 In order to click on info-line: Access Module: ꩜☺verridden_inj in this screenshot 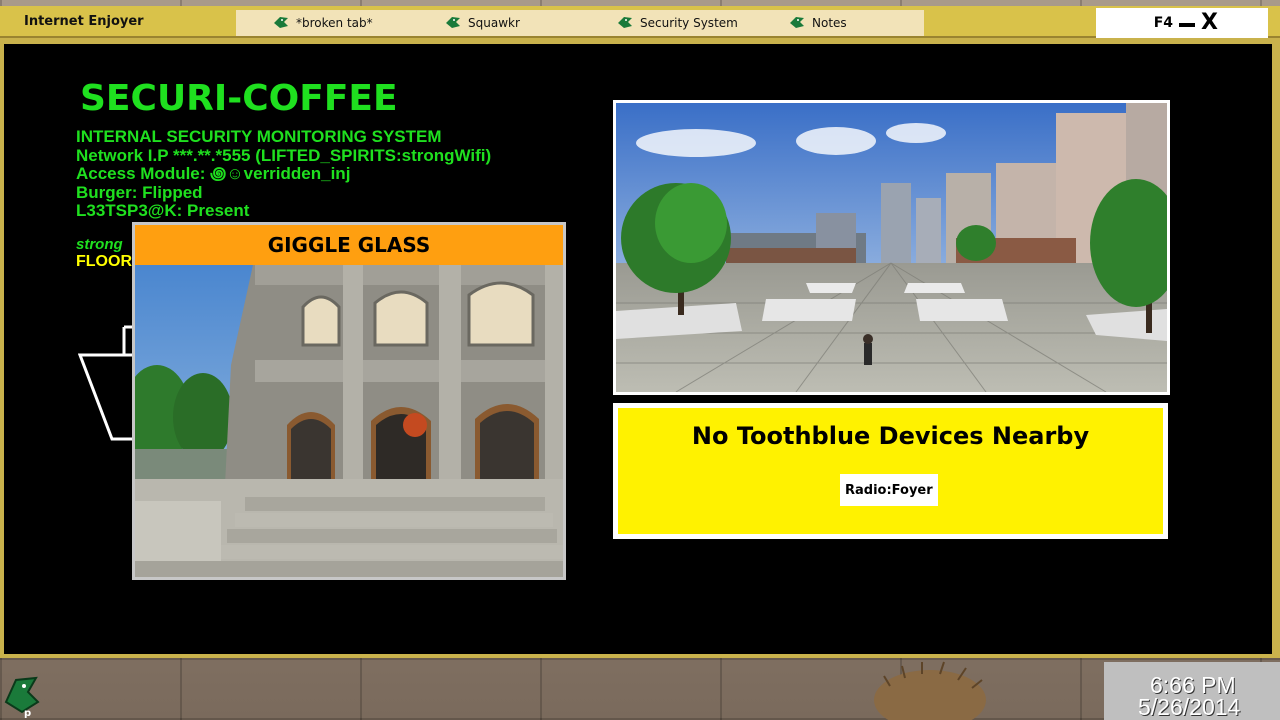, I will do `click(213, 173)`.